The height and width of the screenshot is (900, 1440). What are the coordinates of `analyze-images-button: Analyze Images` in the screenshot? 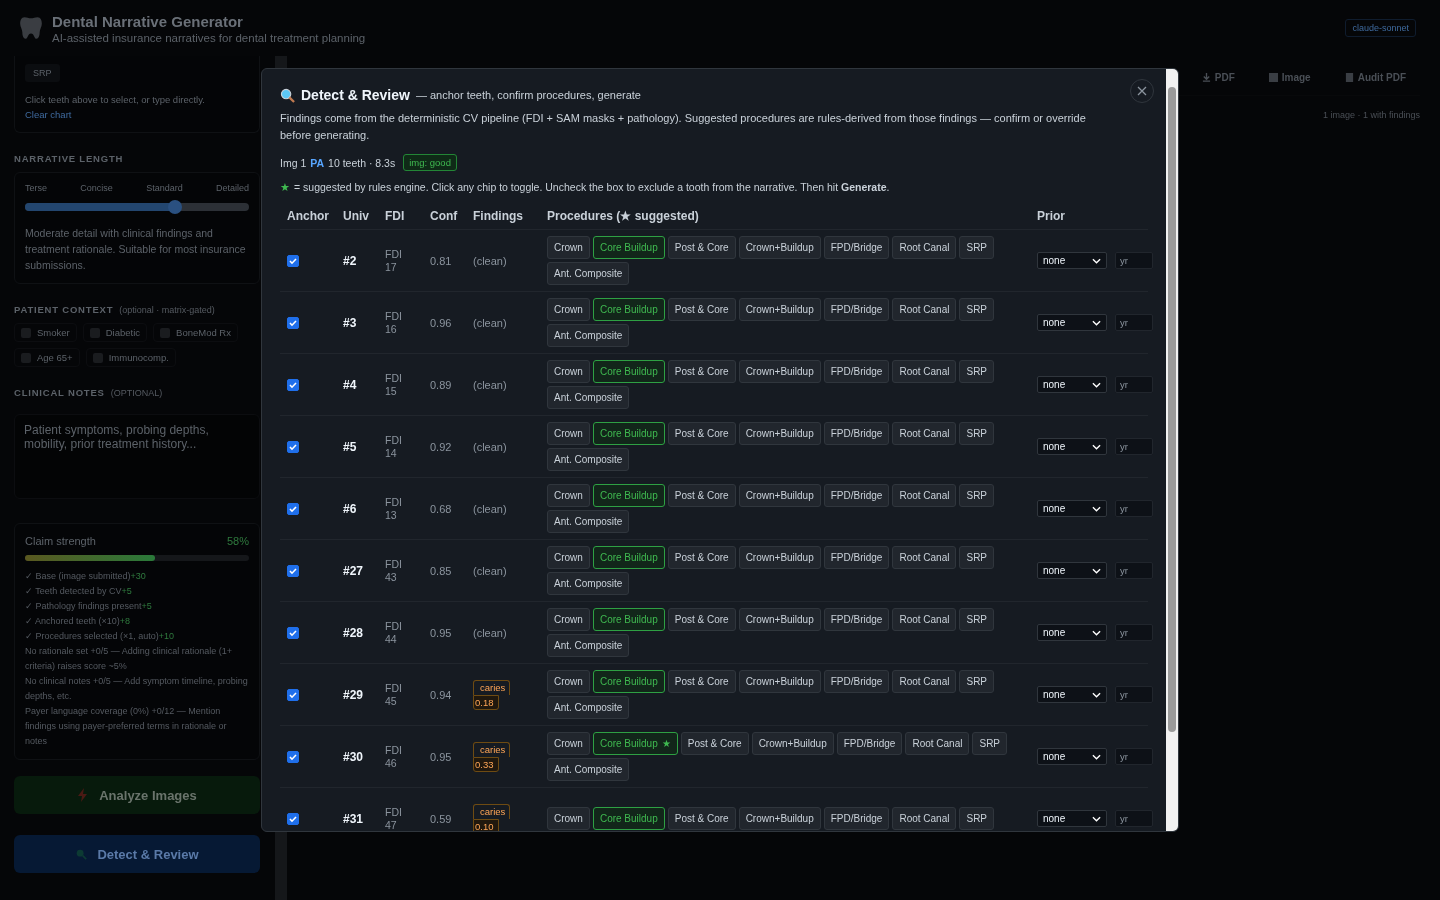 It's located at (137, 795).